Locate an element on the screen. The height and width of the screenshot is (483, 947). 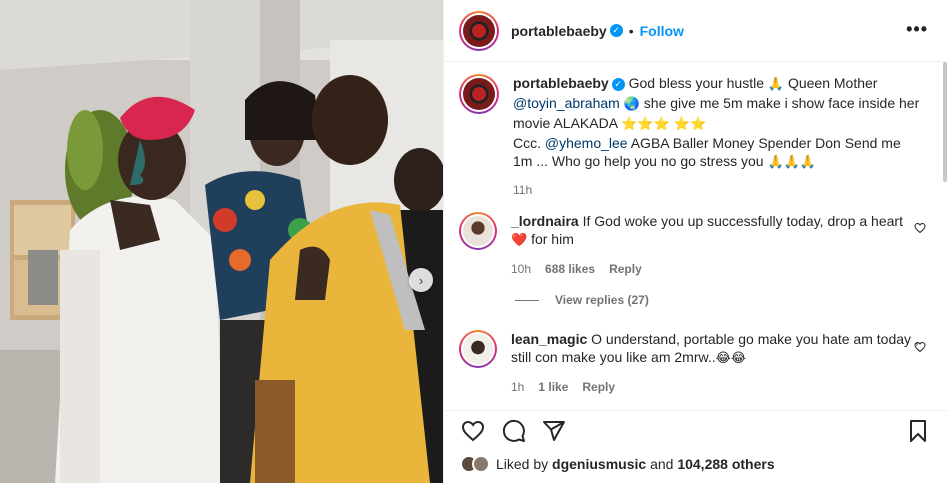
laughing-emoji: 😂😂 is located at coordinates (731, 358).